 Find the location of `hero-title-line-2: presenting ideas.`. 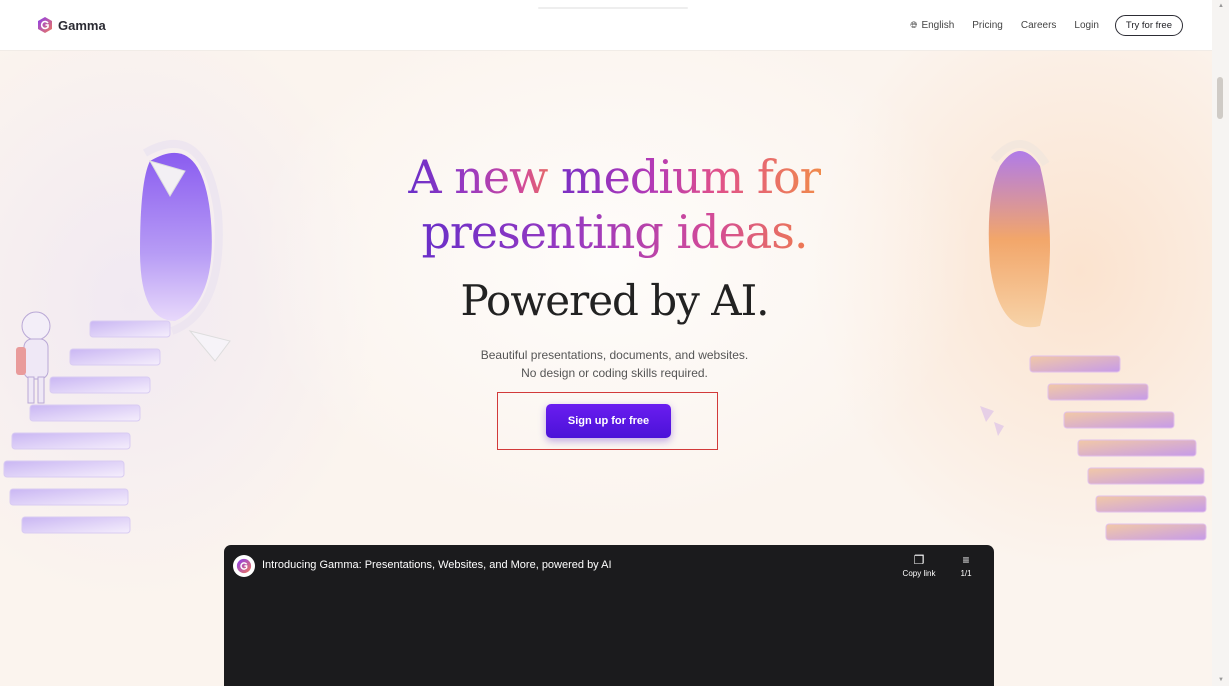

hero-title-line-2: presenting ideas. is located at coordinates (614, 232).